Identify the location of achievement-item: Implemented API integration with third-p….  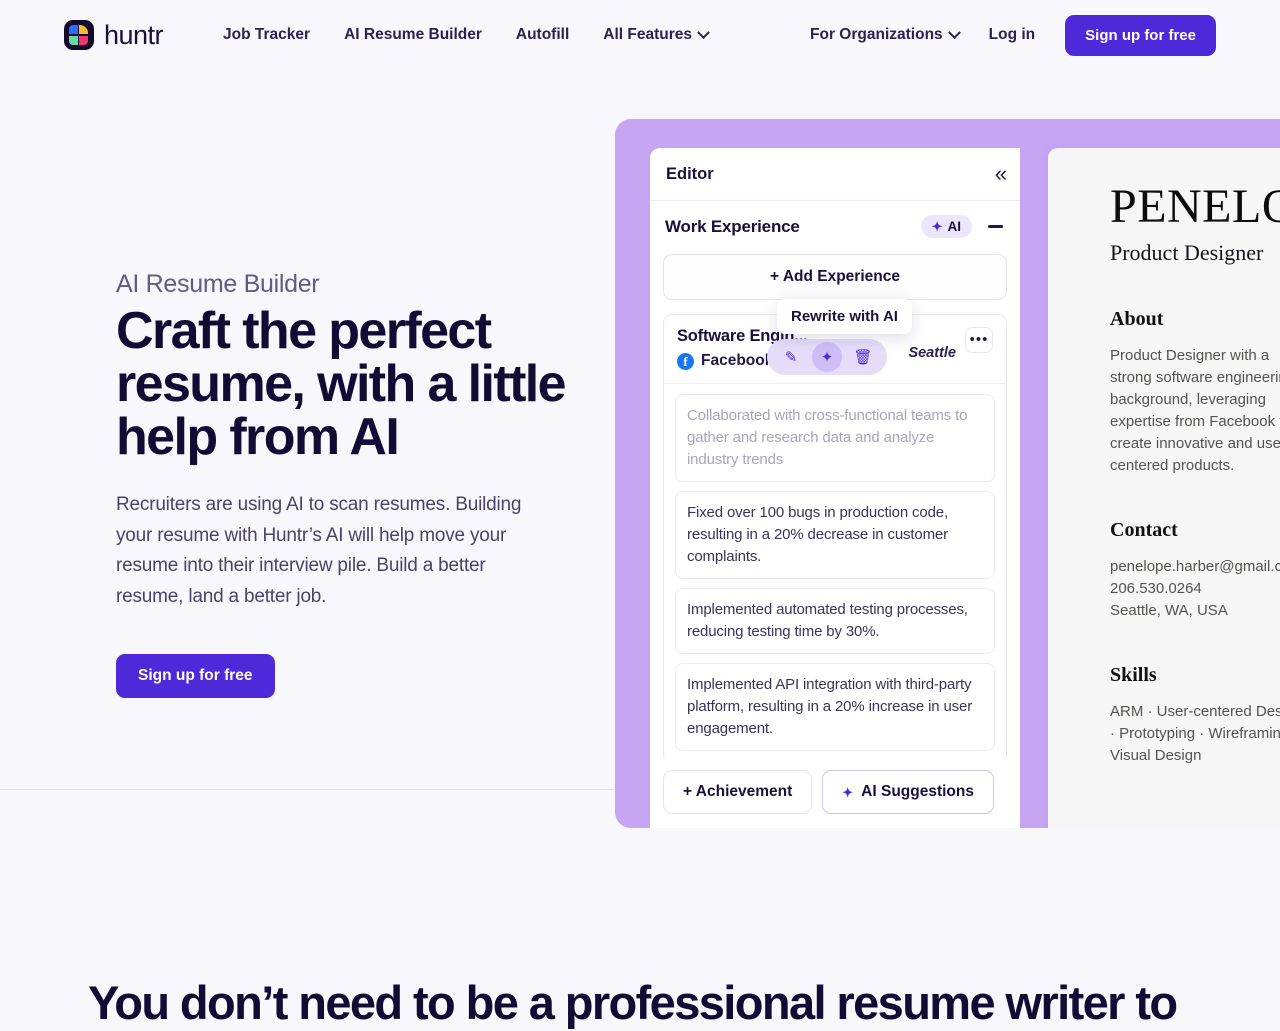
(835, 707).